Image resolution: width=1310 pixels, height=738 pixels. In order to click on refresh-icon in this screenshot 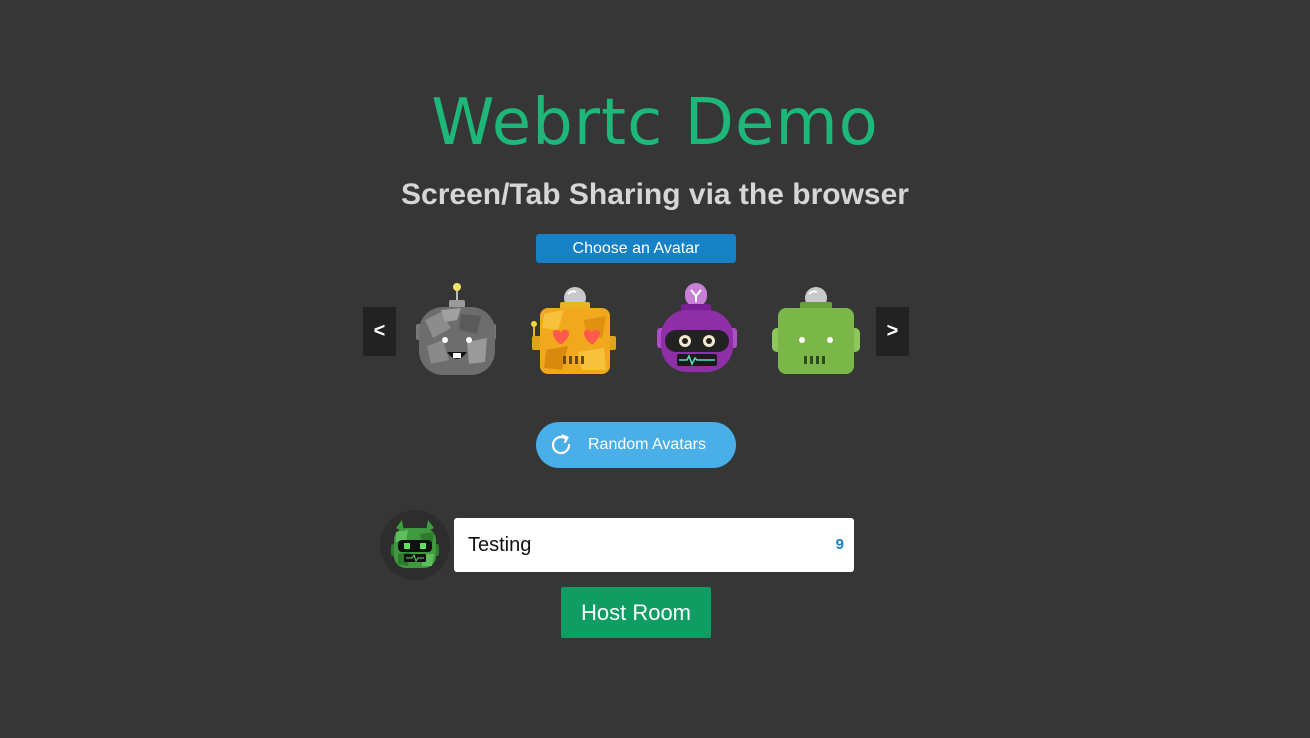, I will do `click(561, 444)`.